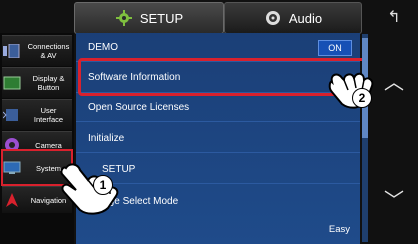 The height and width of the screenshot is (244, 418). Describe the element at coordinates (48, 115) in the screenshot. I see `sidebar-item-label: User Interface` at that location.